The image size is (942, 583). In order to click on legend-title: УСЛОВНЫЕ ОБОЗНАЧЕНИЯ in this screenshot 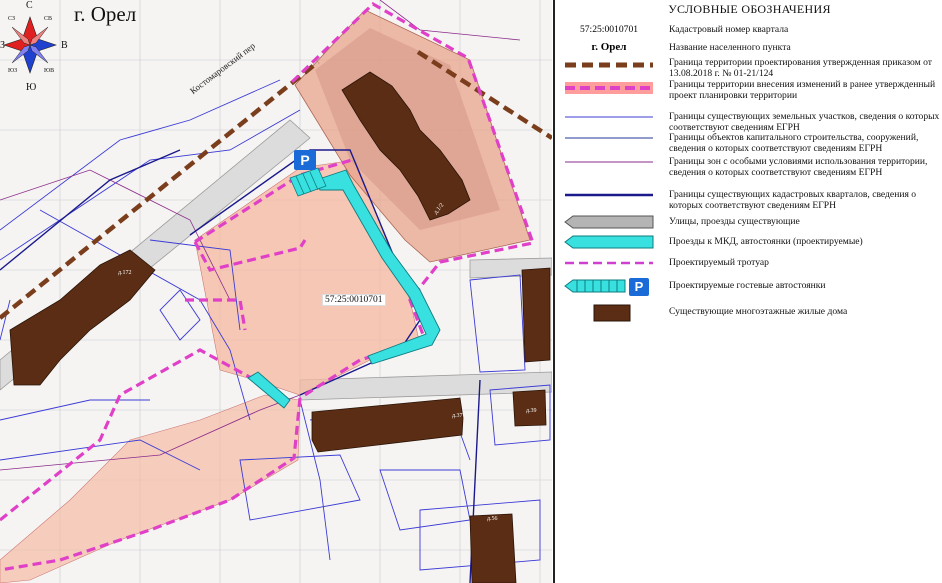, I will do `click(749, 9)`.